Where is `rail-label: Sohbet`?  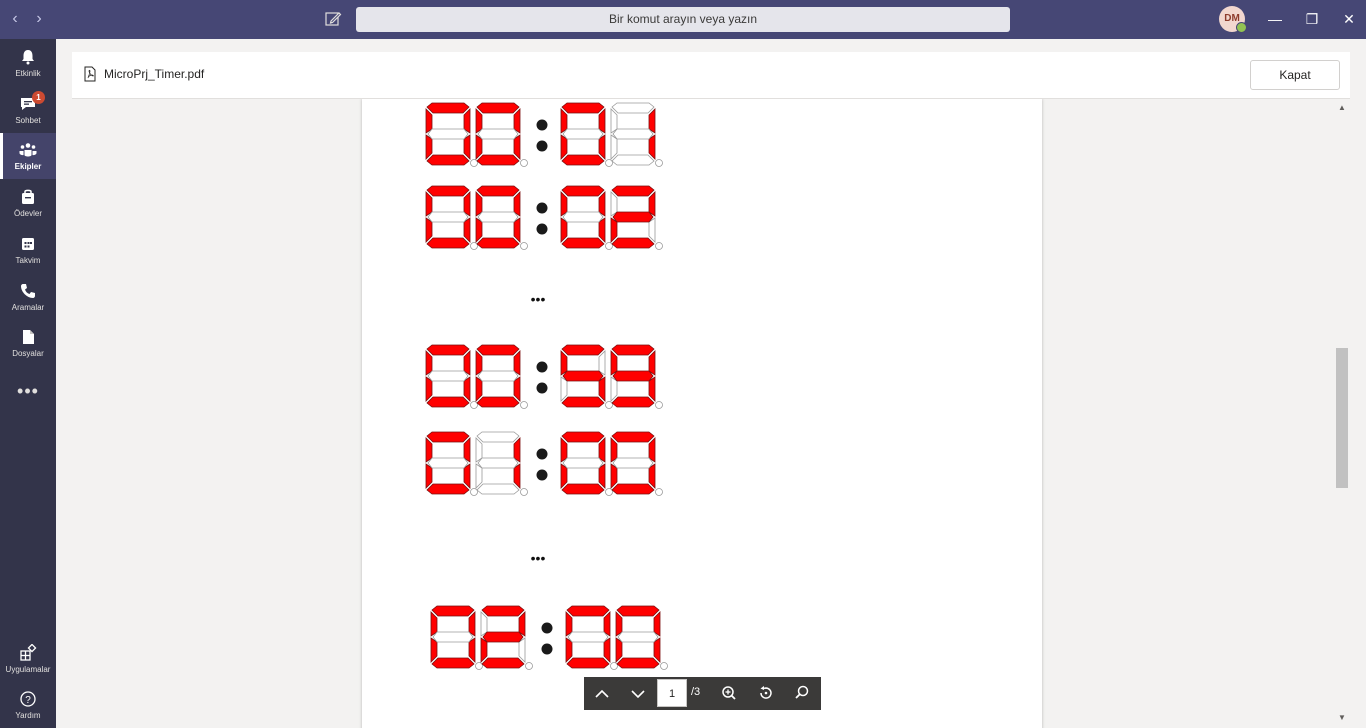
rail-label: Sohbet is located at coordinates (28, 120).